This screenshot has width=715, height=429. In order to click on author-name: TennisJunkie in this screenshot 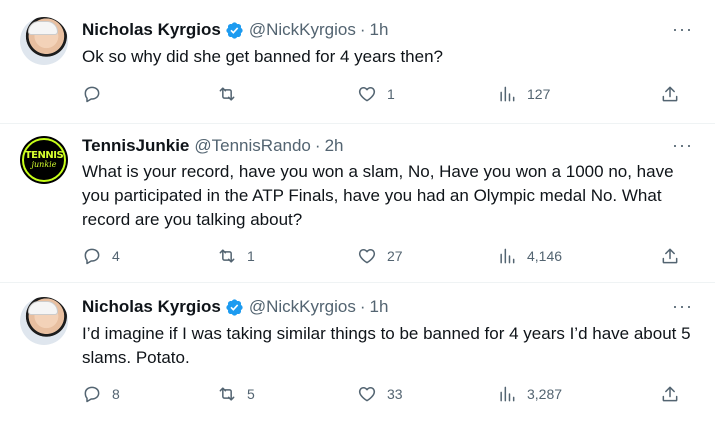, I will do `click(135, 146)`.